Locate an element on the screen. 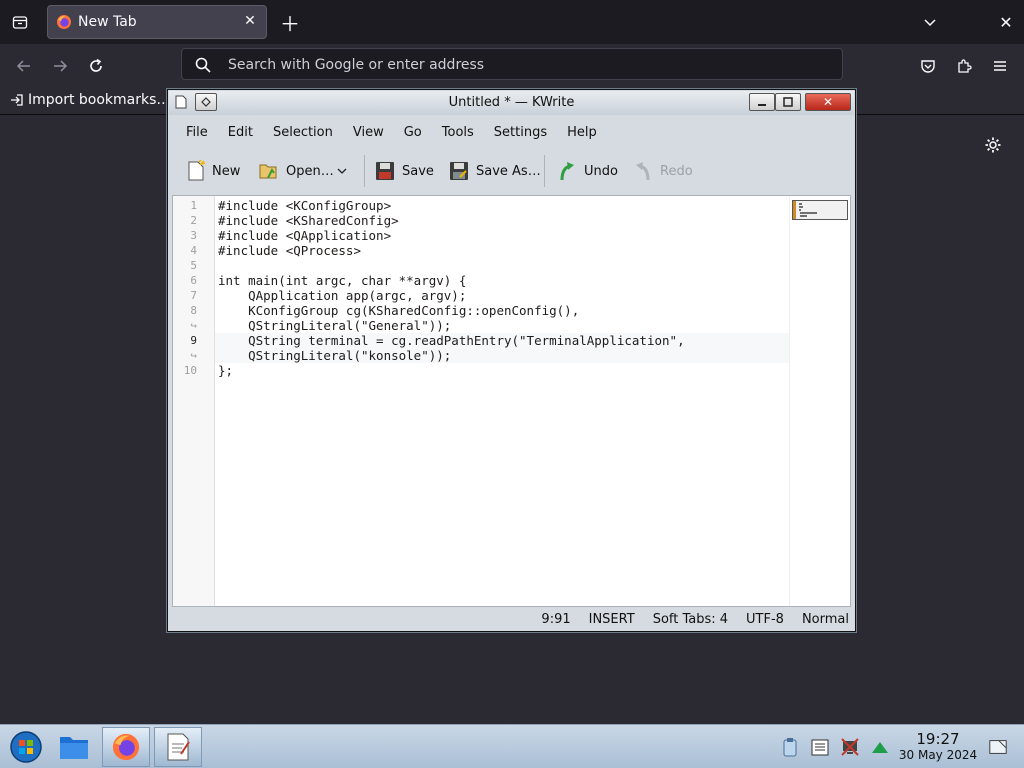 Image resolution: width=1024 pixels, height=768 pixels. code-line: QStringLiteral("General")); is located at coordinates (335, 325).